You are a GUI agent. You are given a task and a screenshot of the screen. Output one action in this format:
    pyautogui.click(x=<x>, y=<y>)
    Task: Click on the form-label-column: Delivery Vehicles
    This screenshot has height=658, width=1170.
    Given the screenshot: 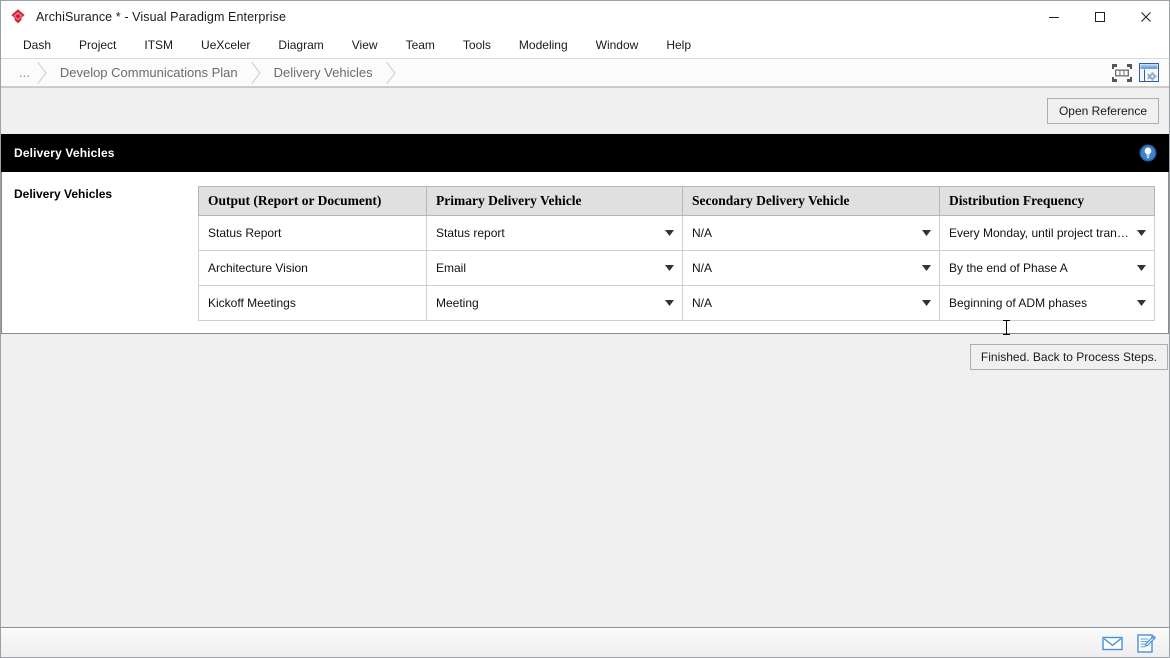 What is the action you would take?
    pyautogui.click(x=100, y=252)
    